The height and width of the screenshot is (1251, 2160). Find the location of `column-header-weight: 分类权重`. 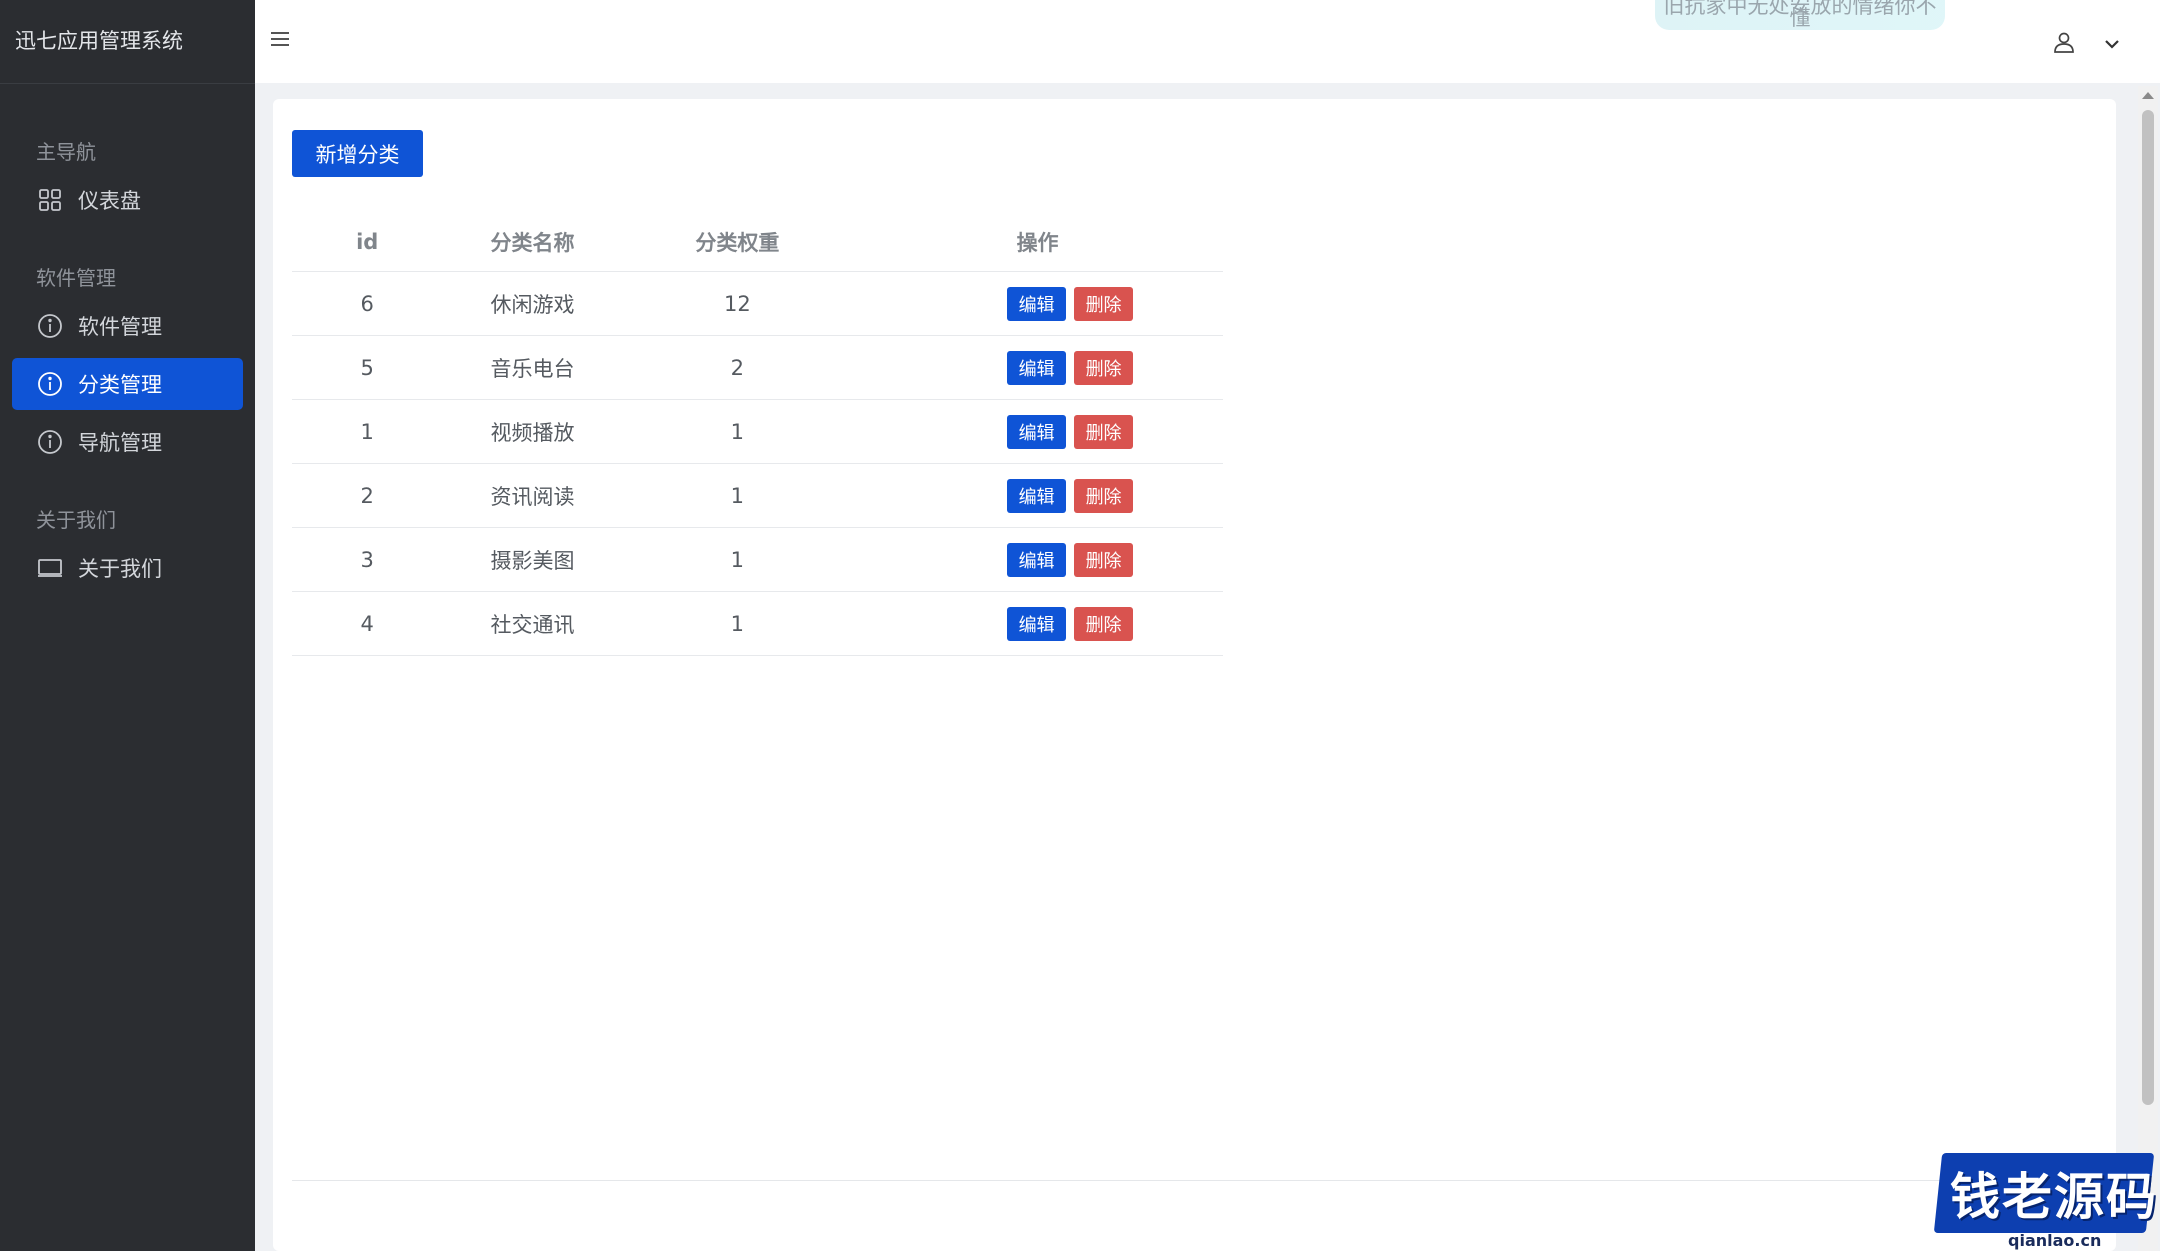

column-header-weight: 分类权重 is located at coordinates (737, 242).